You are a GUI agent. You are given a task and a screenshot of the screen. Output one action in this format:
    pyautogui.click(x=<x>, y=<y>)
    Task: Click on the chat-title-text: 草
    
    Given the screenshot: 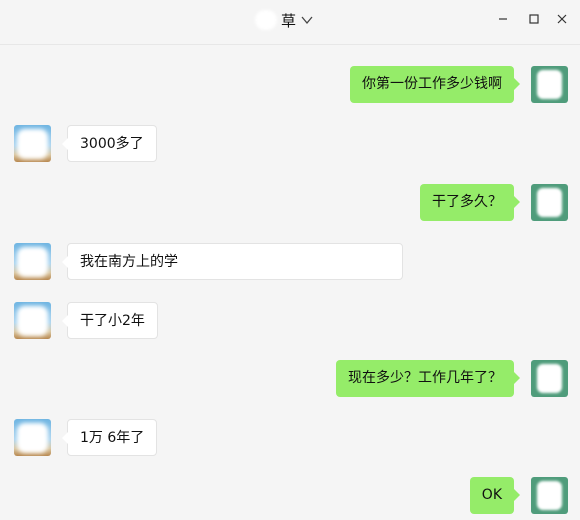 What is the action you would take?
    pyautogui.click(x=289, y=20)
    